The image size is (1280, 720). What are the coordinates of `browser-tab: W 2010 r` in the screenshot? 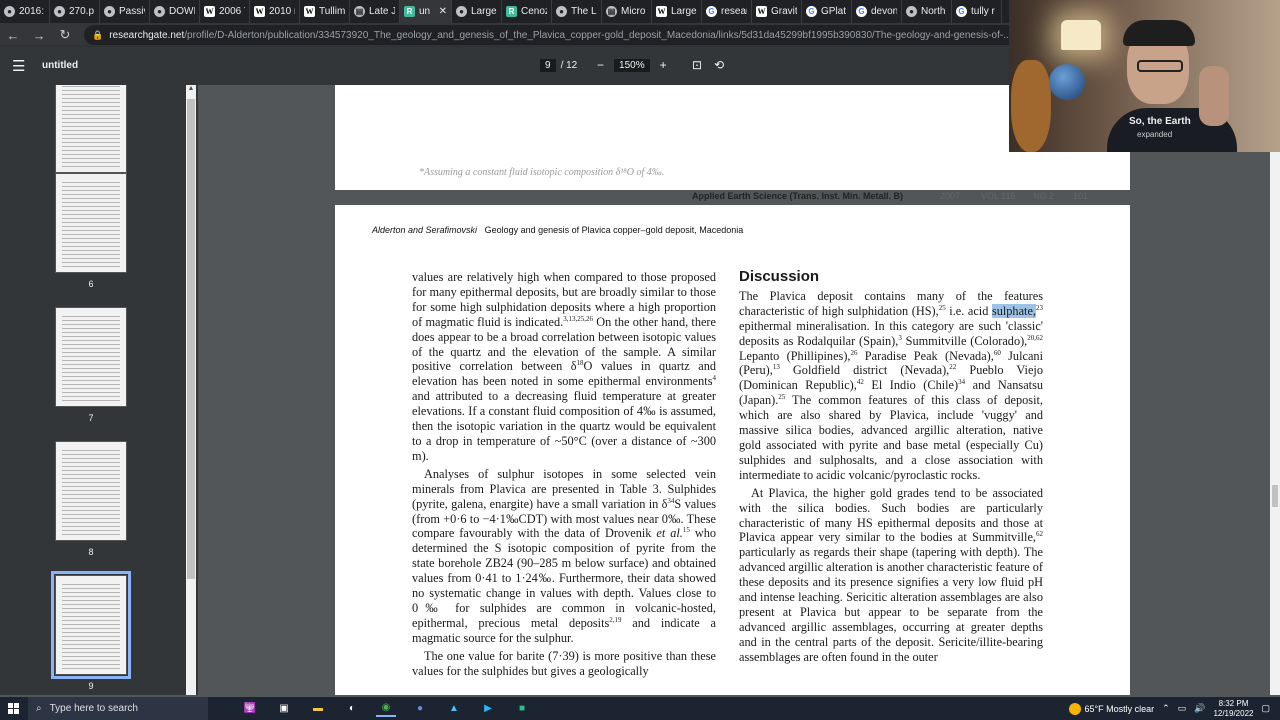 It's located at (275, 11).